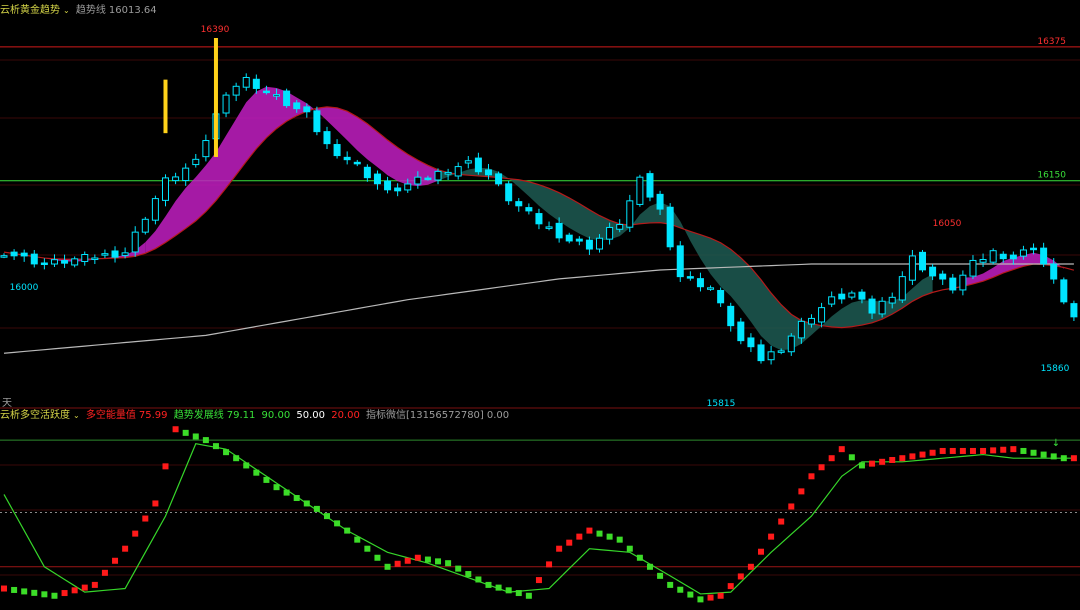  Describe the element at coordinates (947, 224) in the screenshot. I see `price-label-high: 16050` at that location.